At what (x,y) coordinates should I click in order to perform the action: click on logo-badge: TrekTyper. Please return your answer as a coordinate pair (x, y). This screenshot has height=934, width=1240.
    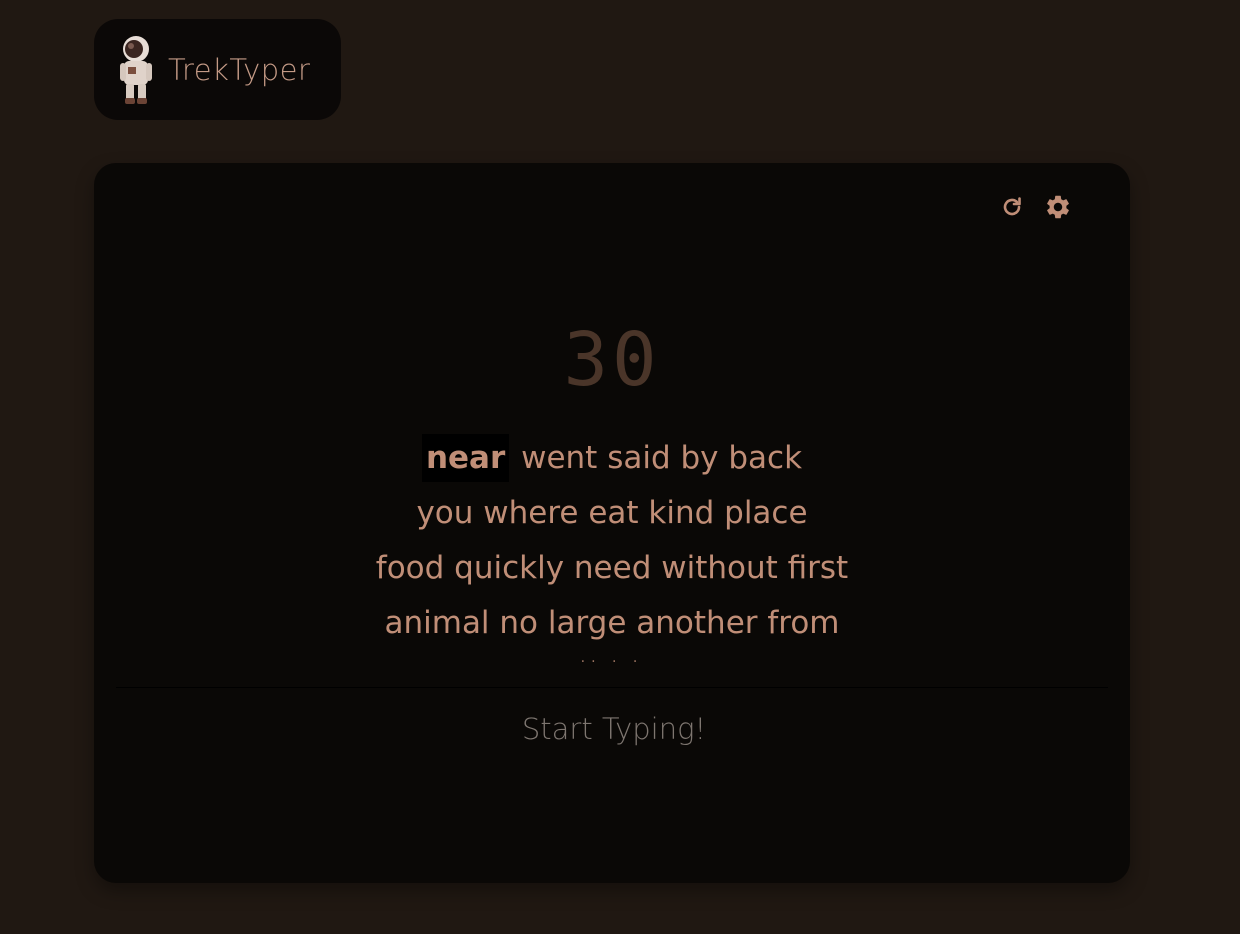
    Looking at the image, I should click on (217, 69).